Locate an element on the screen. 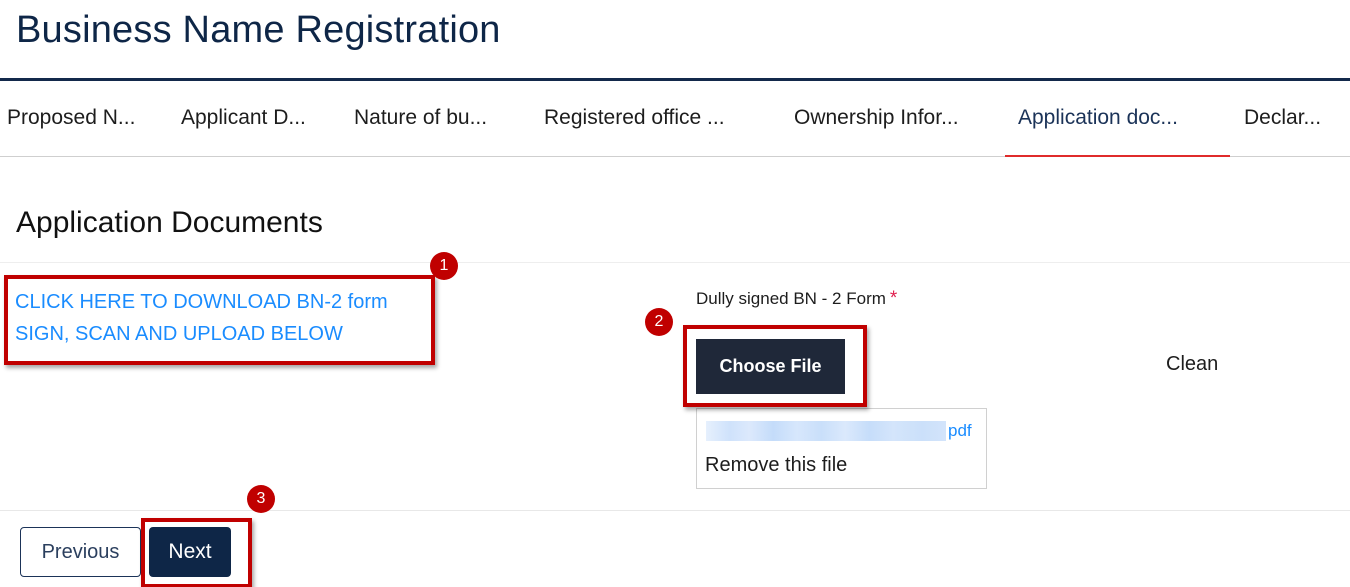 The height and width of the screenshot is (587, 1350). upload-label-text: Dully signed BN - 2 Form is located at coordinates (791, 298).